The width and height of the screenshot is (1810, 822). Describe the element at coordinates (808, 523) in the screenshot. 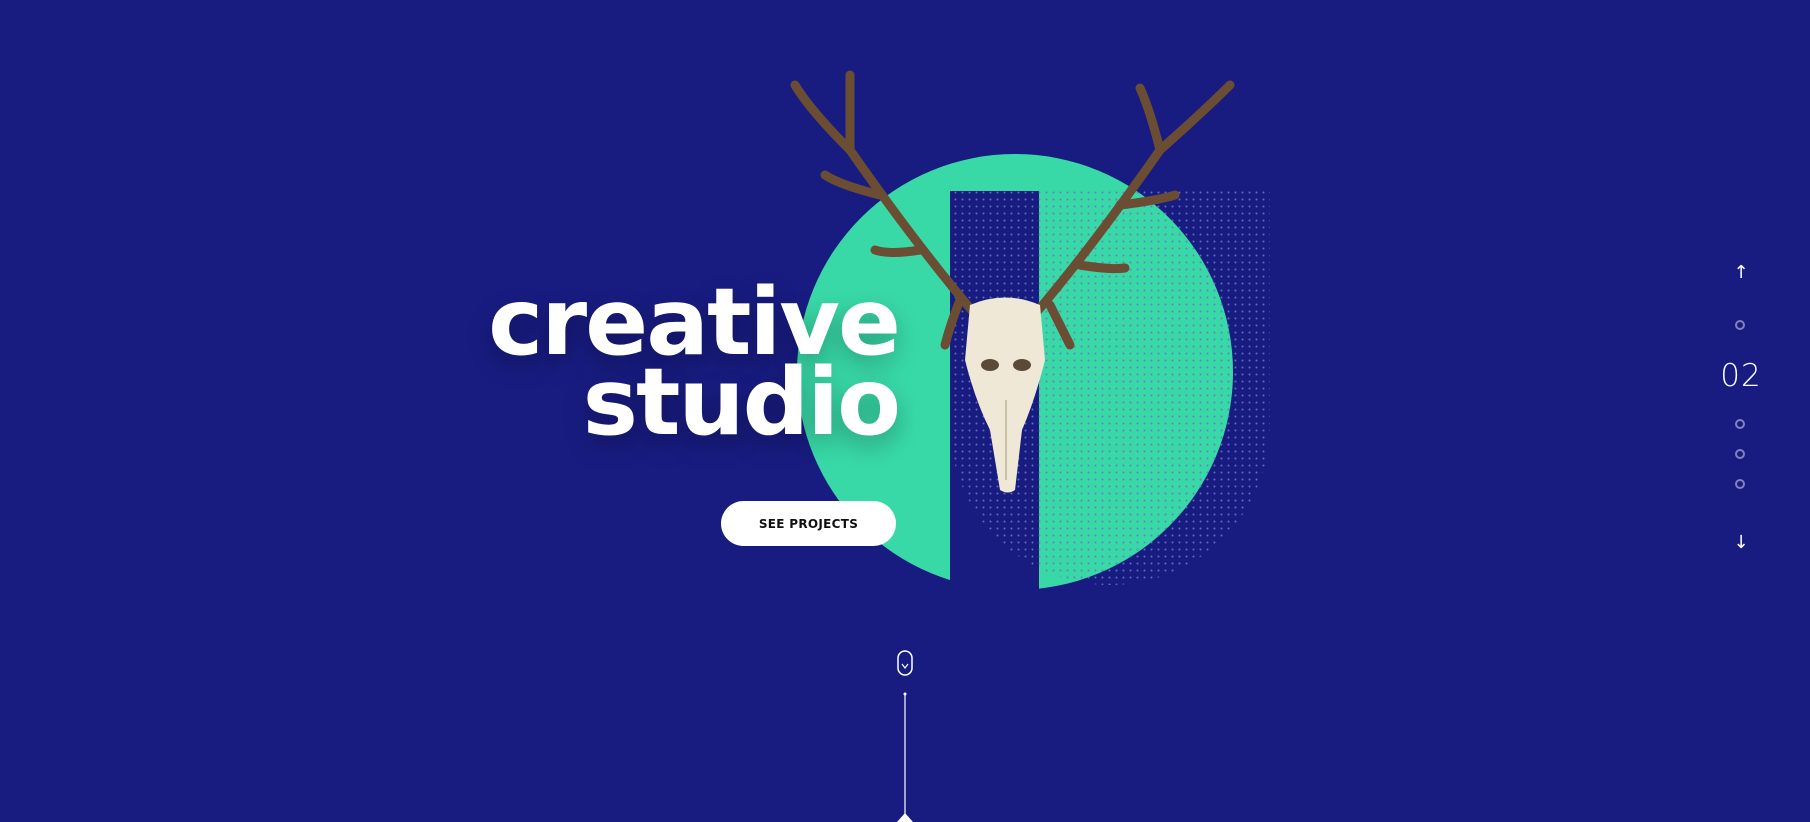

I see `see-projects-button: SEE PROJECTS` at that location.